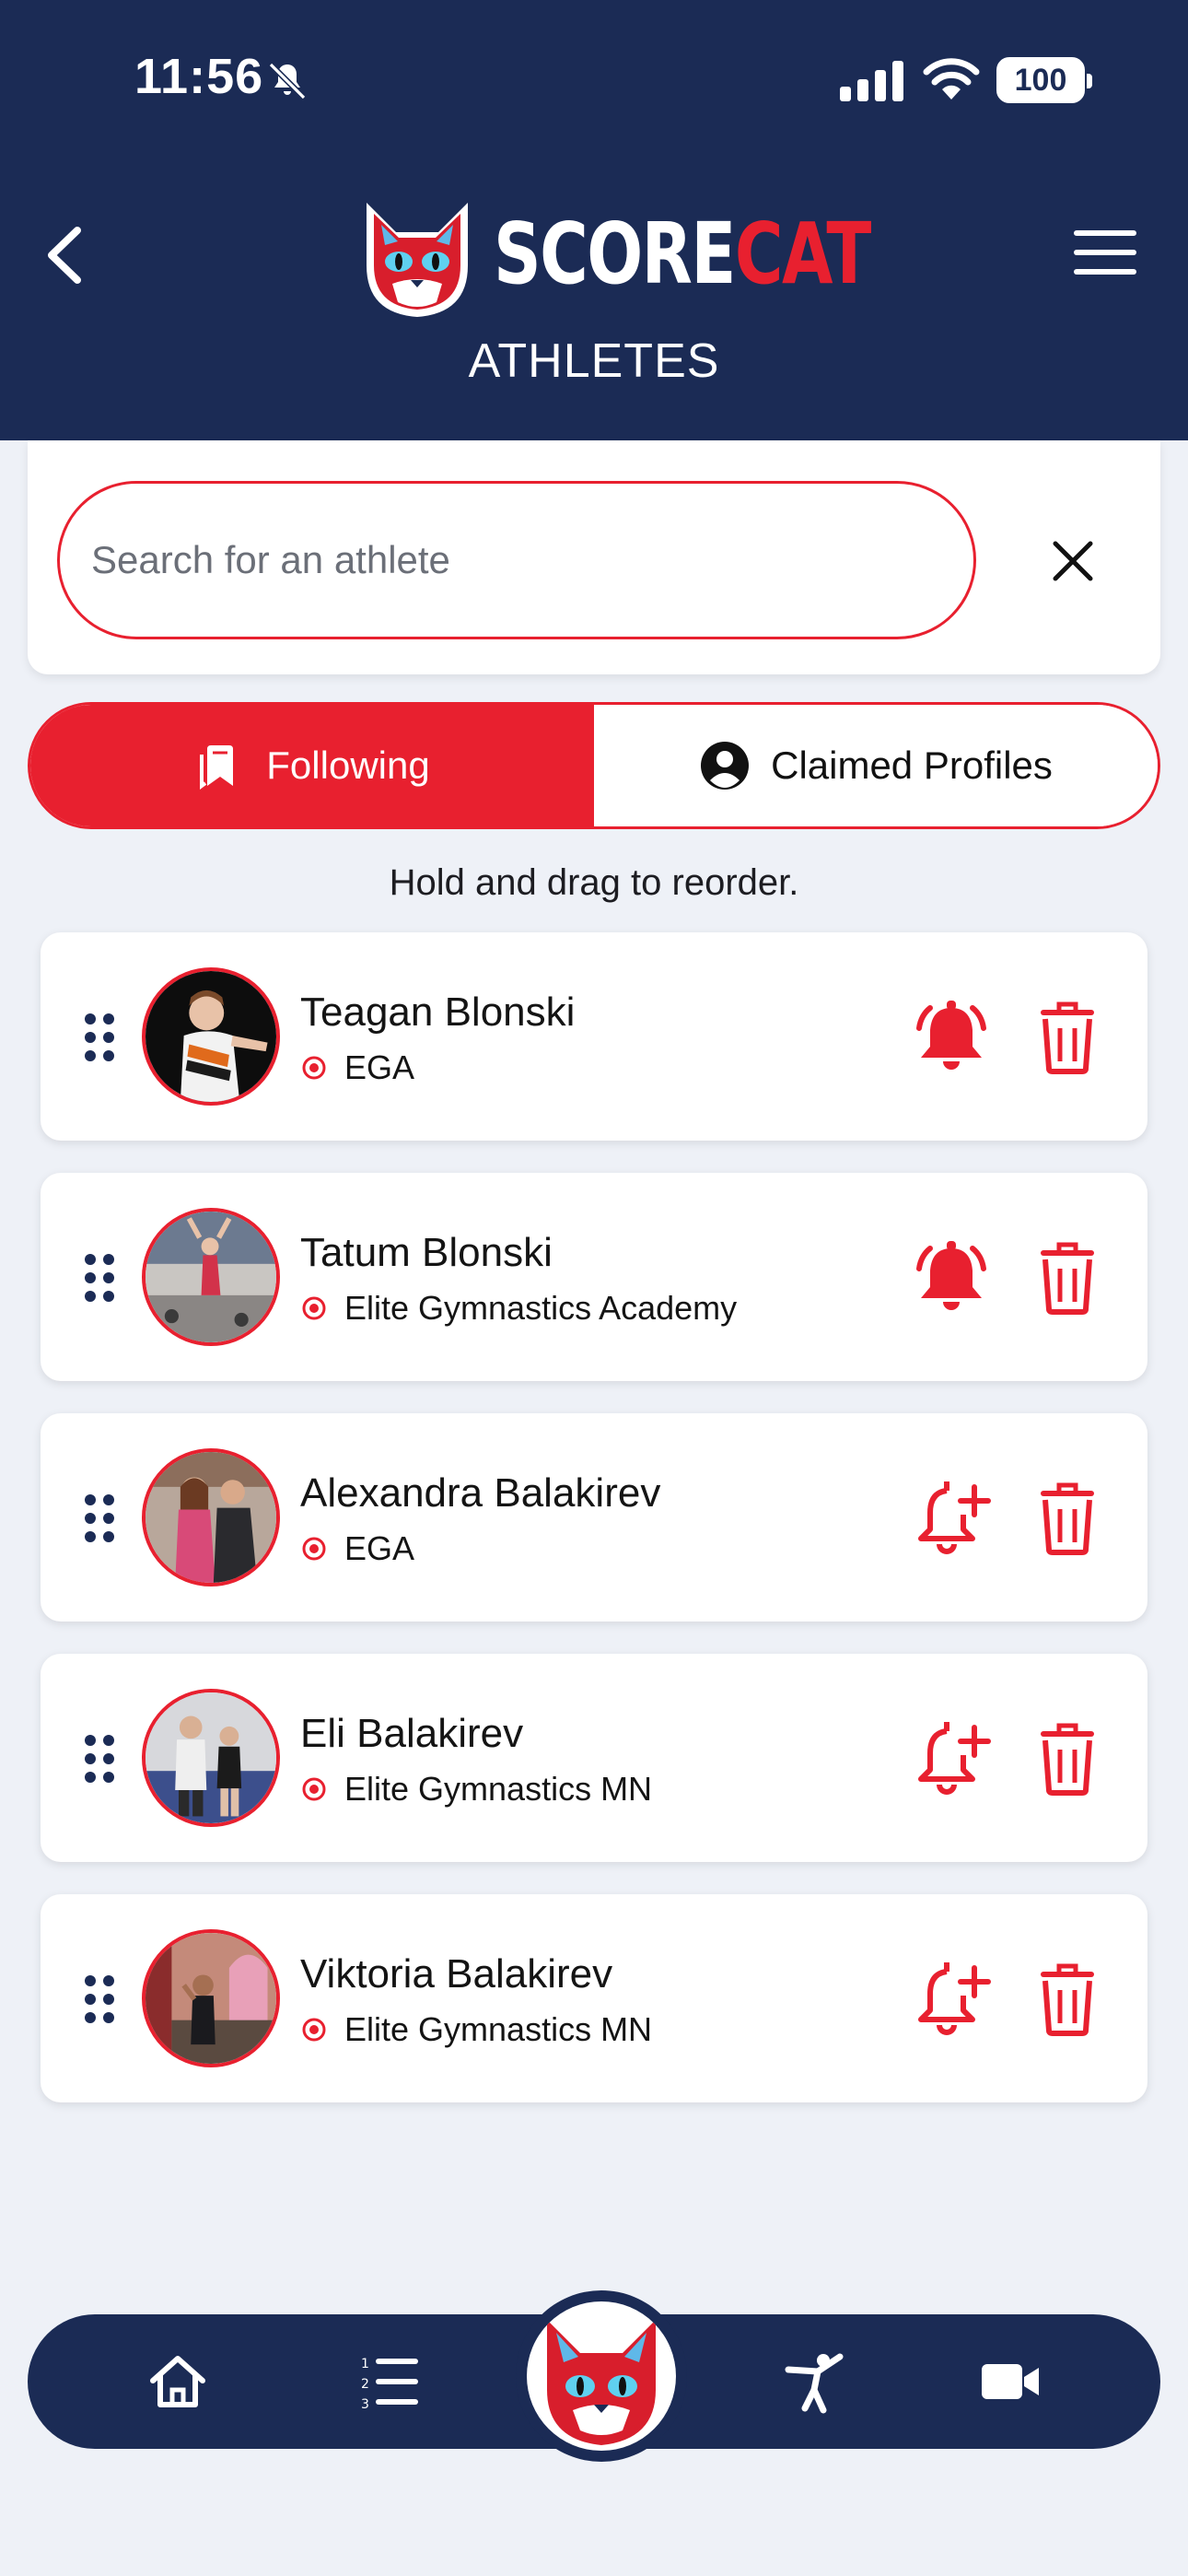 The image size is (1188, 2576). I want to click on athlete-card: Viktoria Balakirev Elite Gymnastics MN, so click(594, 1998).